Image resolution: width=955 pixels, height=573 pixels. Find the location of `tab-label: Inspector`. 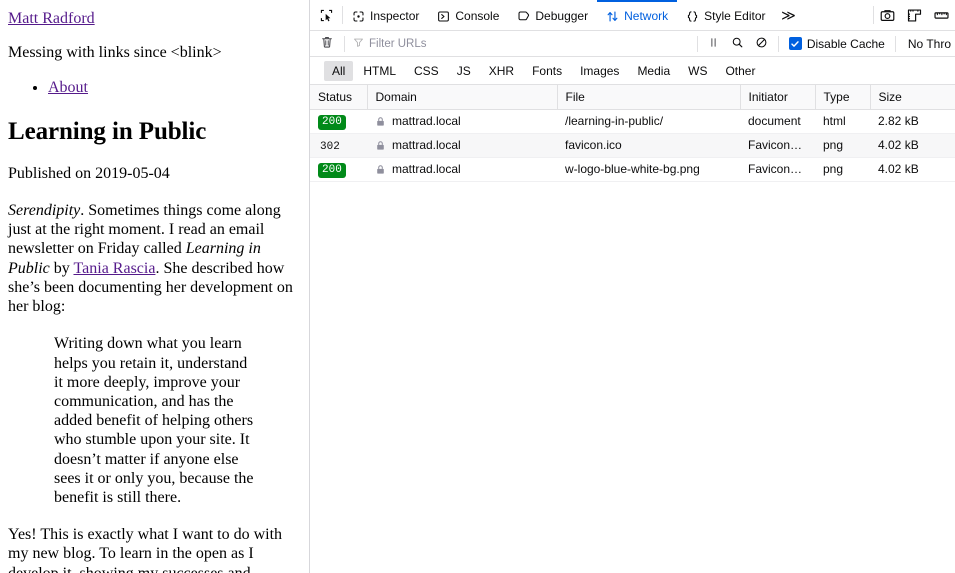

tab-label: Inspector is located at coordinates (395, 16).